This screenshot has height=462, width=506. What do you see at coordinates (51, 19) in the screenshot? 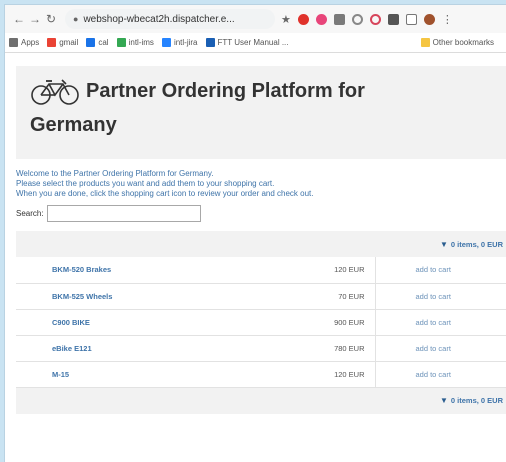
I see `reload-icon: ↻` at bounding box center [51, 19].